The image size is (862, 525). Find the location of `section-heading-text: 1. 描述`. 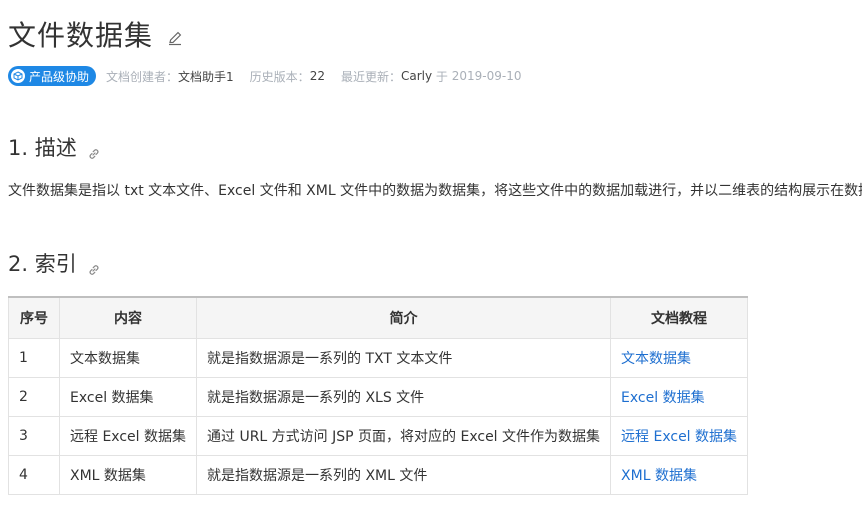

section-heading-text: 1. 描述 is located at coordinates (42, 148).